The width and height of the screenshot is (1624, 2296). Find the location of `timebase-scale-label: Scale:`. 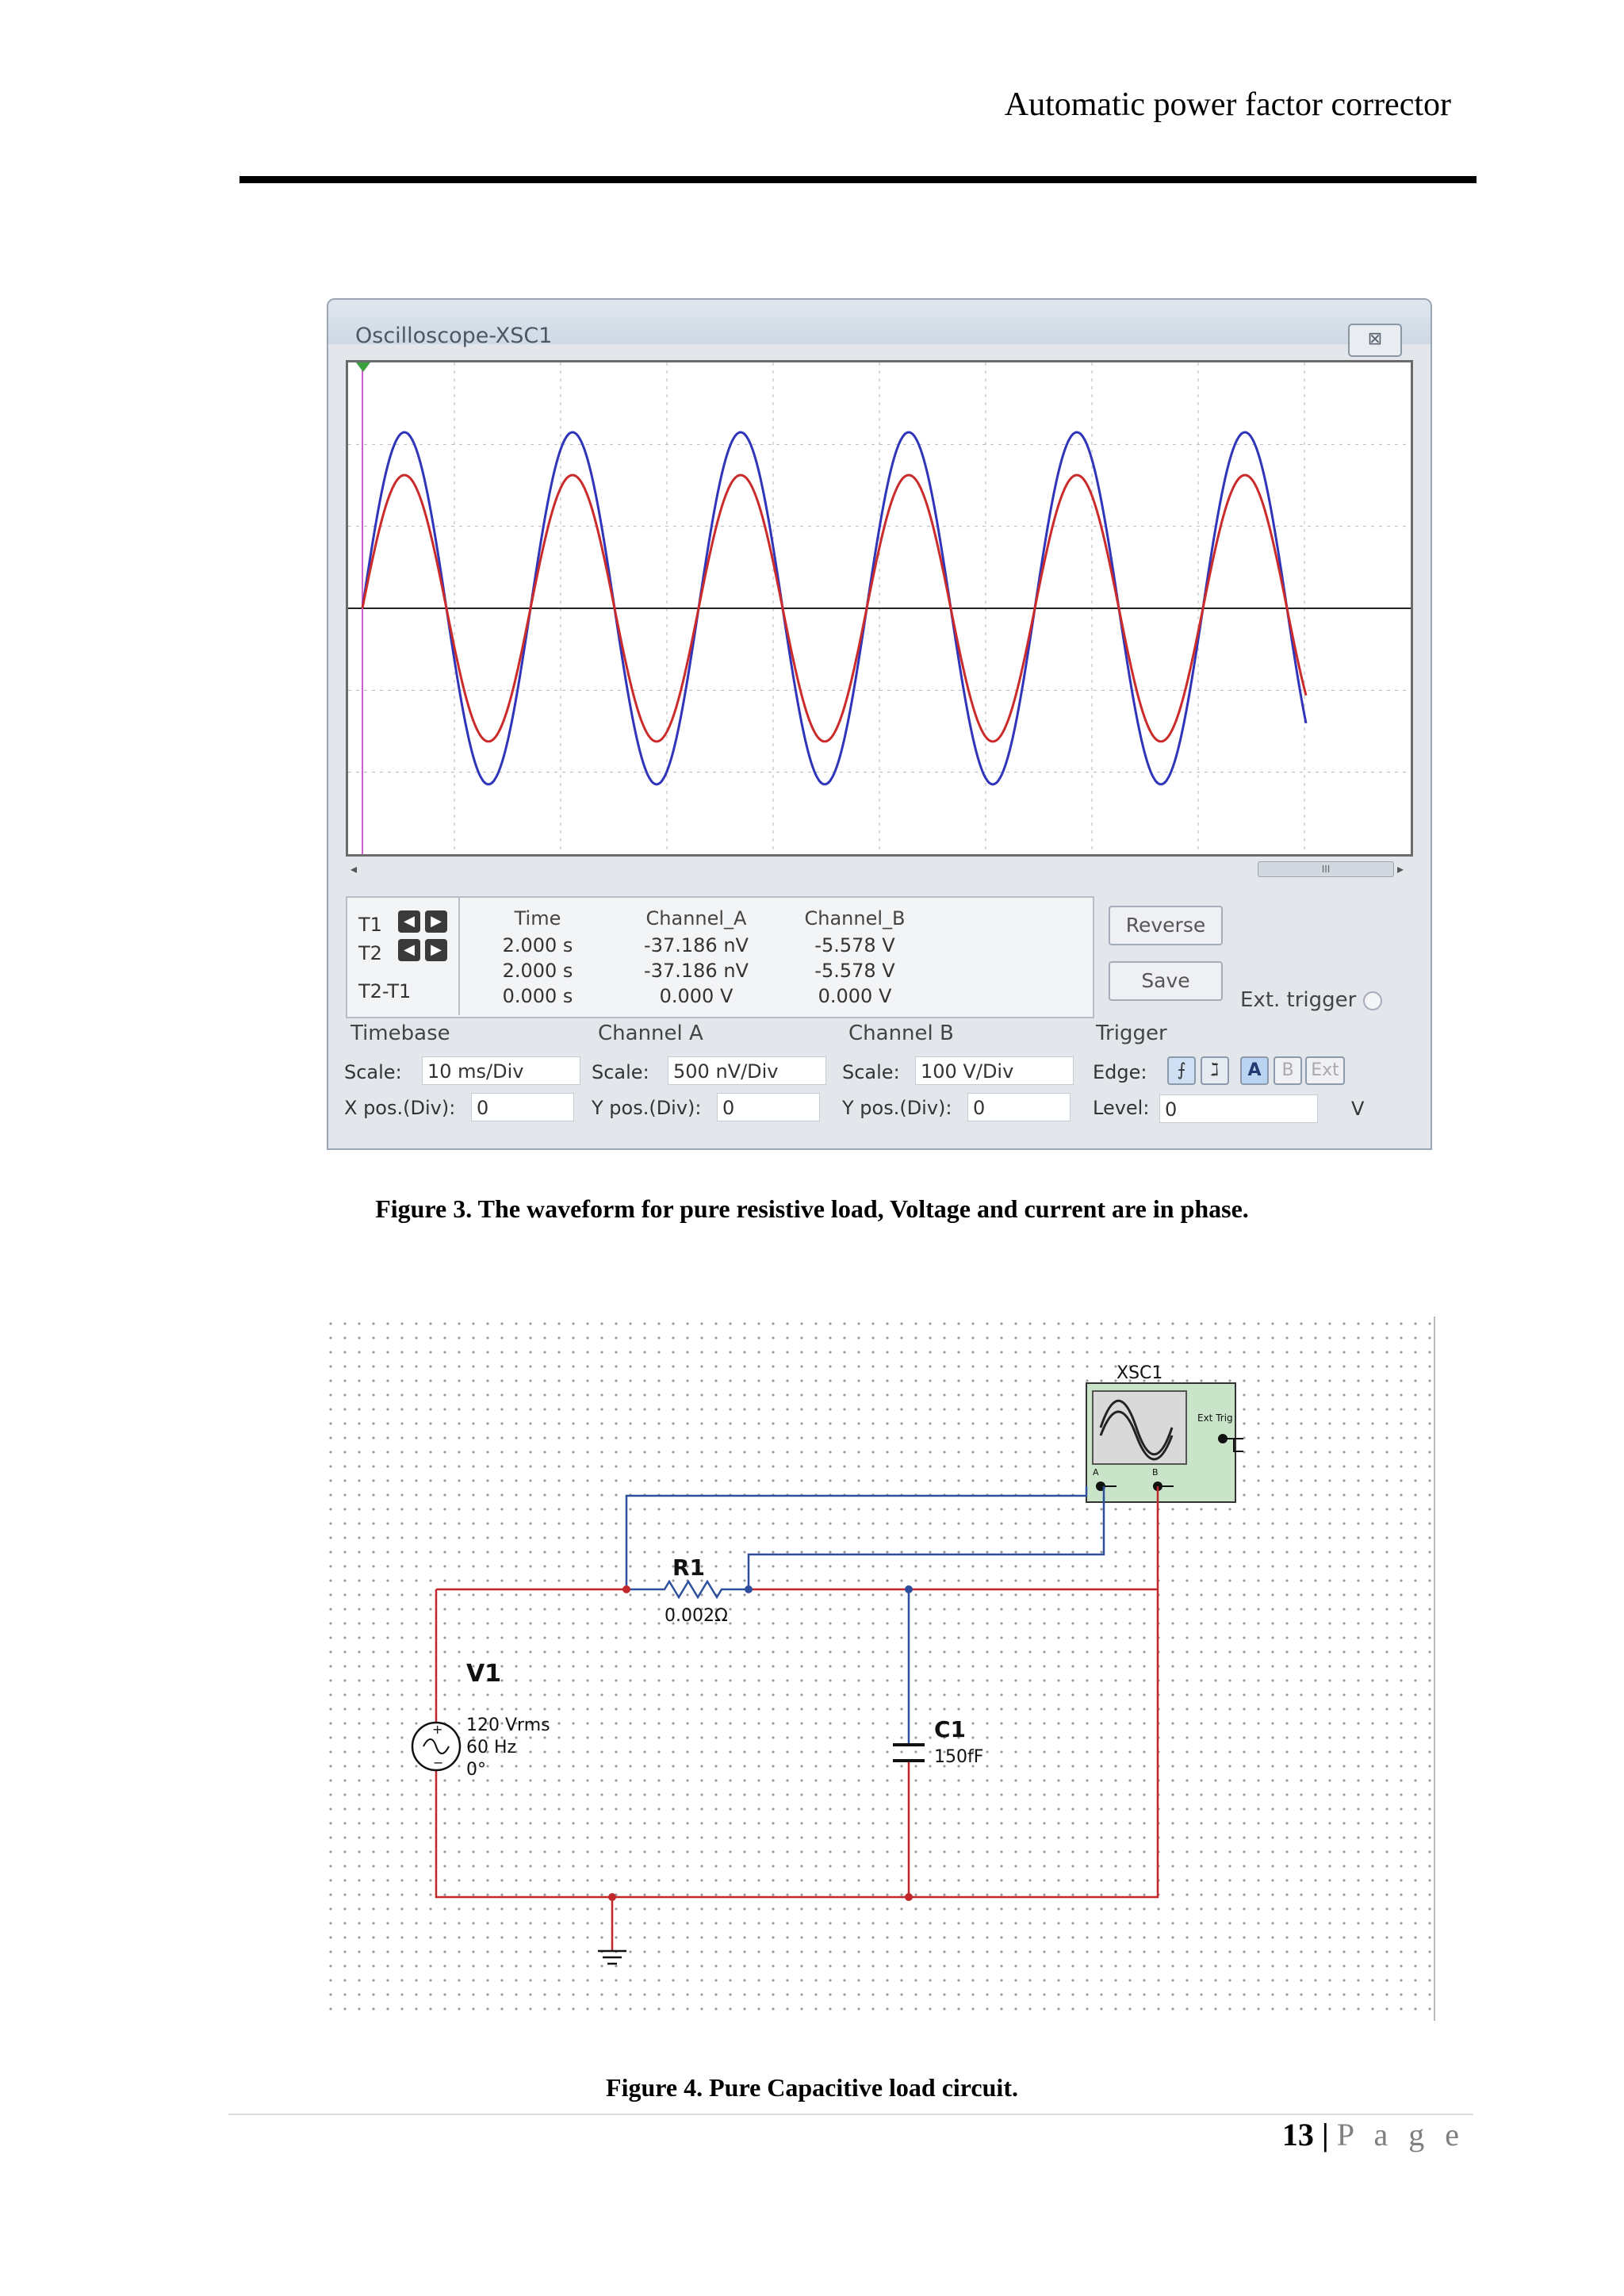

timebase-scale-label: Scale: is located at coordinates (373, 1072).